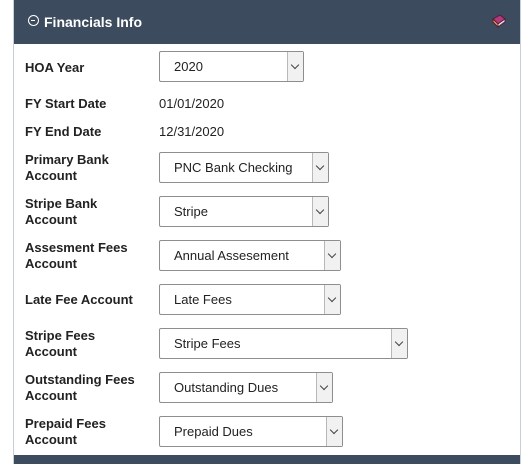  Describe the element at coordinates (79, 299) in the screenshot. I see `late-fee-account-label: Late Fee Account` at that location.